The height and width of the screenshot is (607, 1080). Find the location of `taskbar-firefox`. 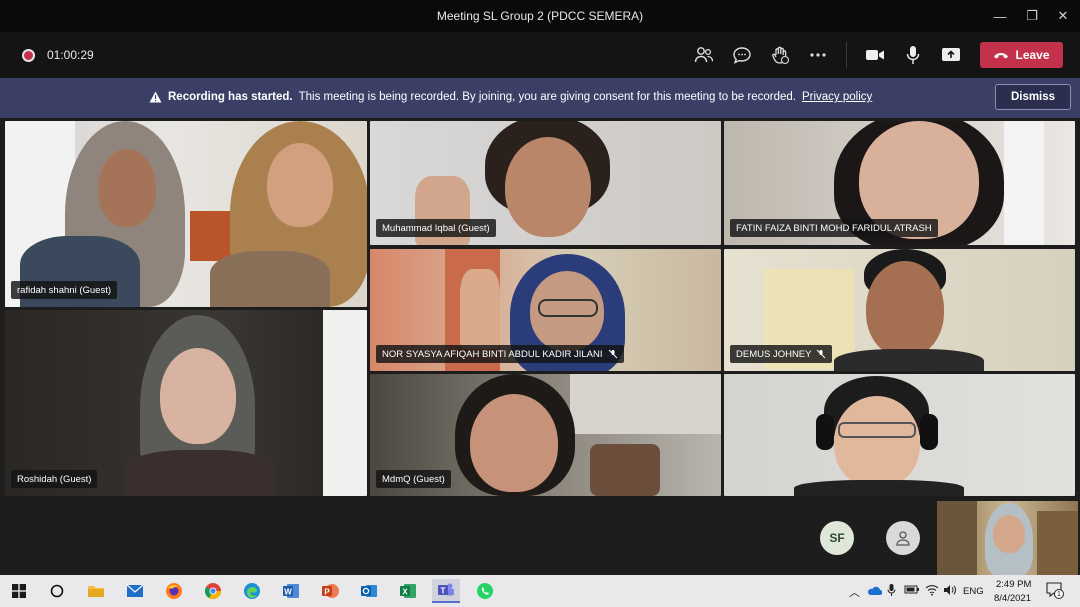

taskbar-firefox is located at coordinates (174, 591).